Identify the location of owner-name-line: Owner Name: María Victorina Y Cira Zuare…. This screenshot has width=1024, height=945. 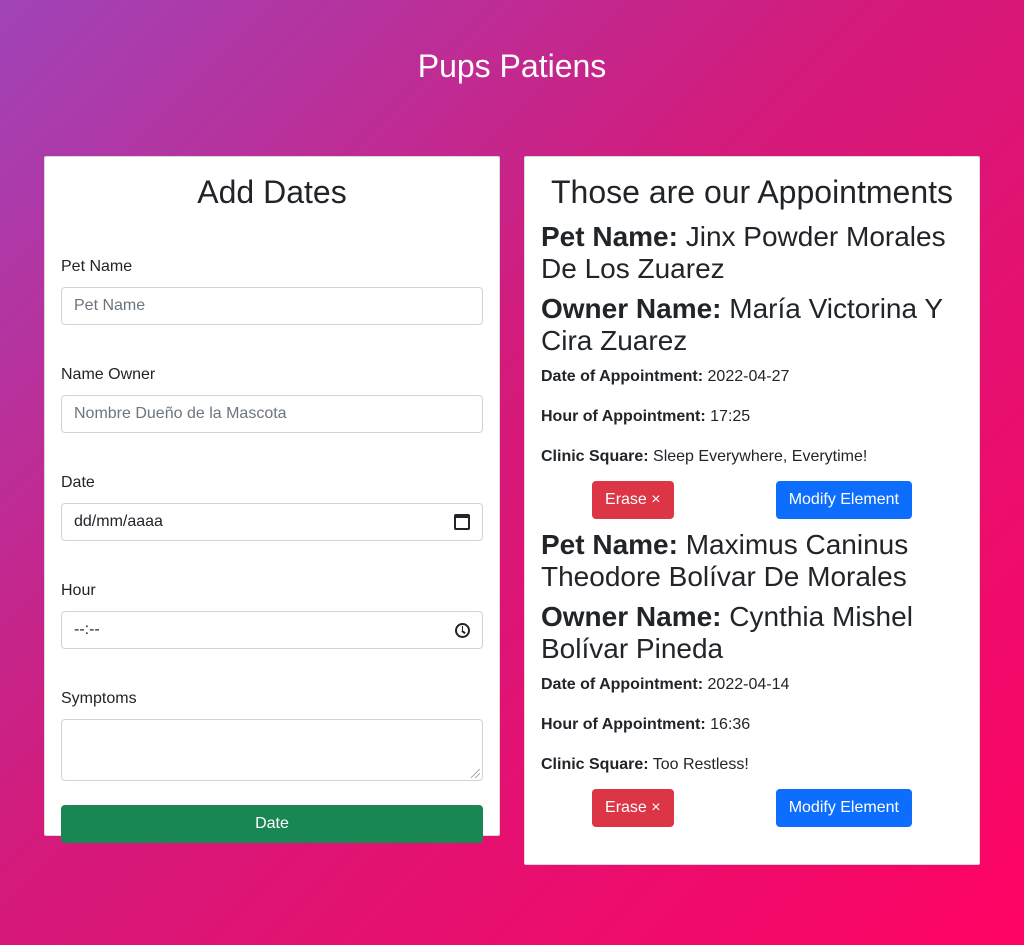
(752, 325).